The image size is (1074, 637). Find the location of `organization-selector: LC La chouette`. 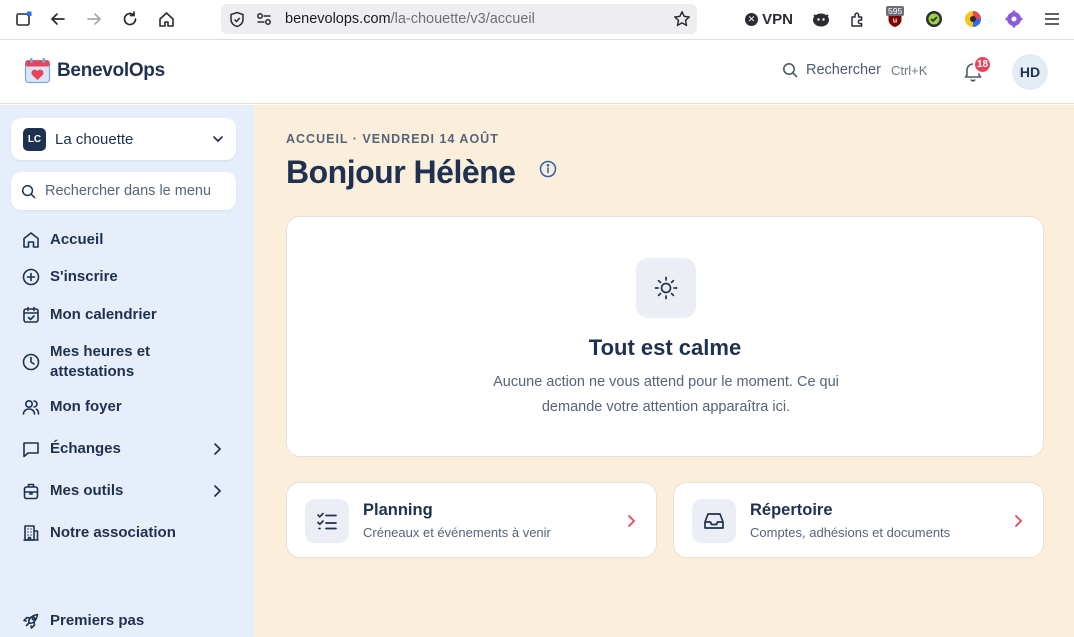

organization-selector: LC La chouette is located at coordinates (123, 139).